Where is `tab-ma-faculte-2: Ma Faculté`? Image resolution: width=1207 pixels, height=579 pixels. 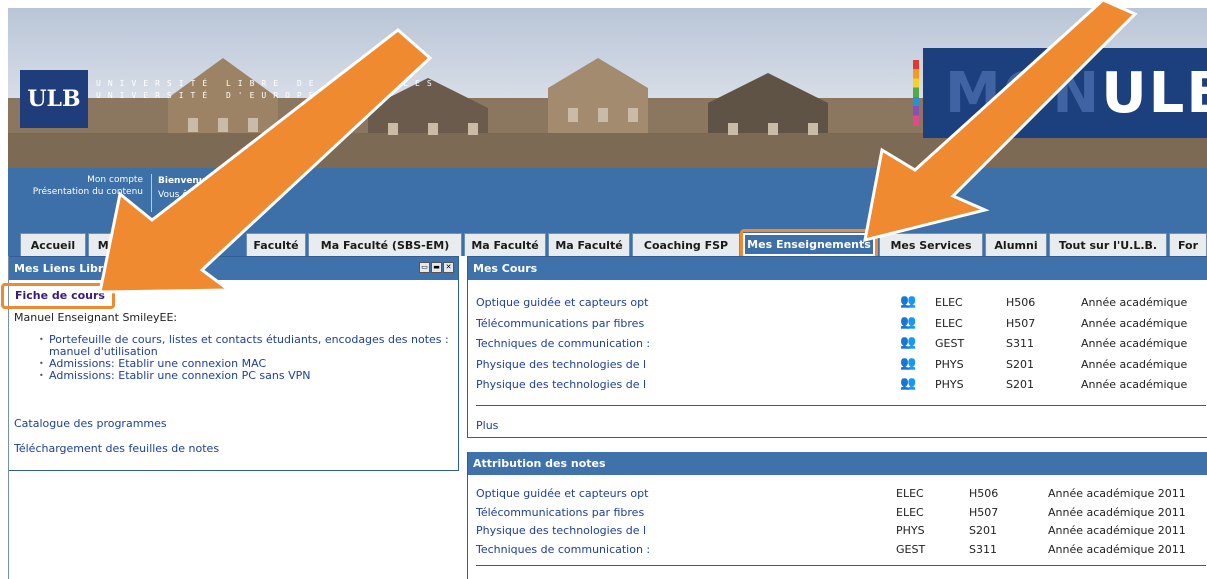 tab-ma-faculte-2: Ma Faculté is located at coordinates (589, 244).